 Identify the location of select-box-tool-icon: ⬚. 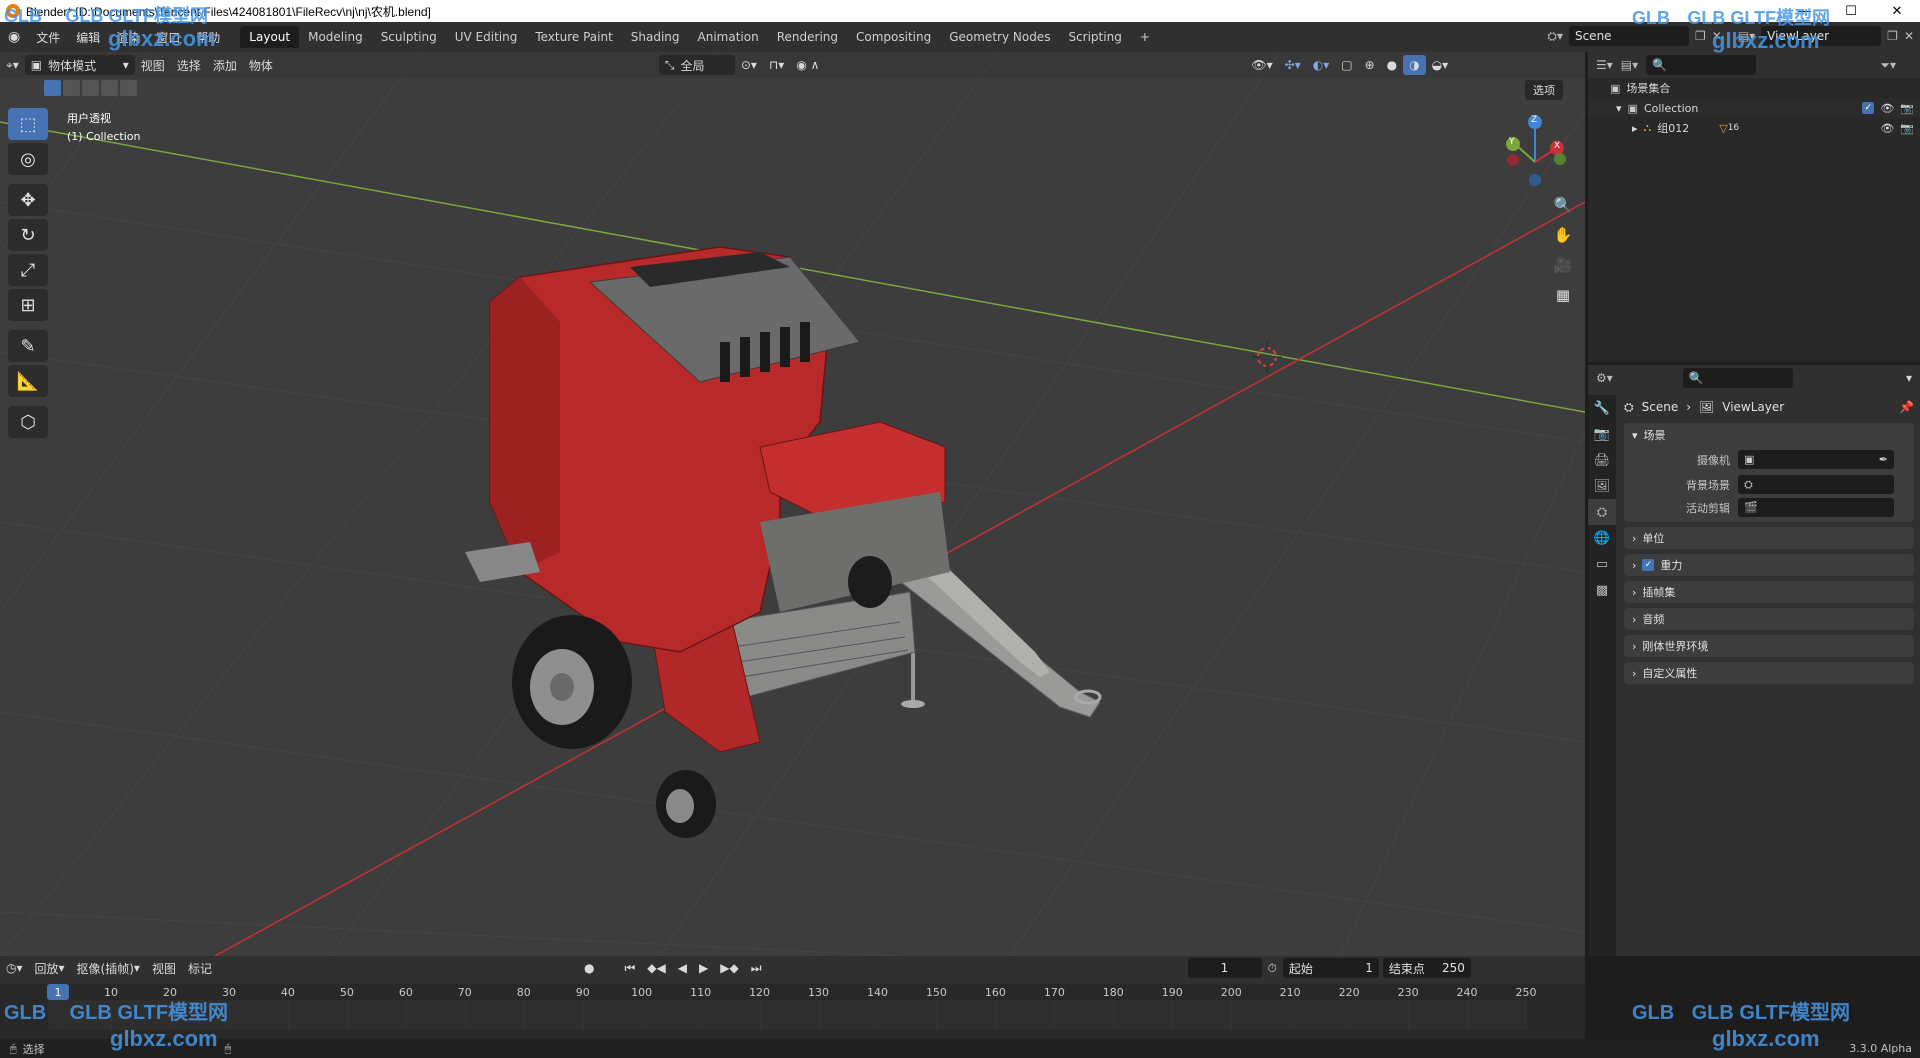
(28, 124).